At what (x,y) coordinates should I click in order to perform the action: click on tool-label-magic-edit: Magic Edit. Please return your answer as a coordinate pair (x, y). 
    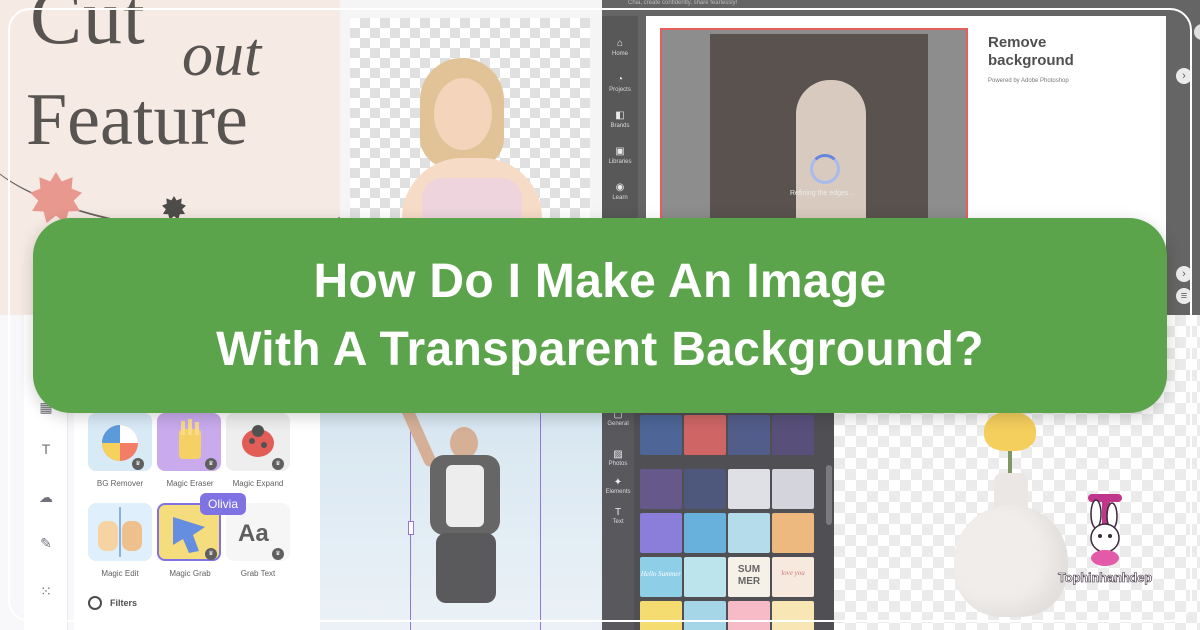
    Looking at the image, I should click on (120, 573).